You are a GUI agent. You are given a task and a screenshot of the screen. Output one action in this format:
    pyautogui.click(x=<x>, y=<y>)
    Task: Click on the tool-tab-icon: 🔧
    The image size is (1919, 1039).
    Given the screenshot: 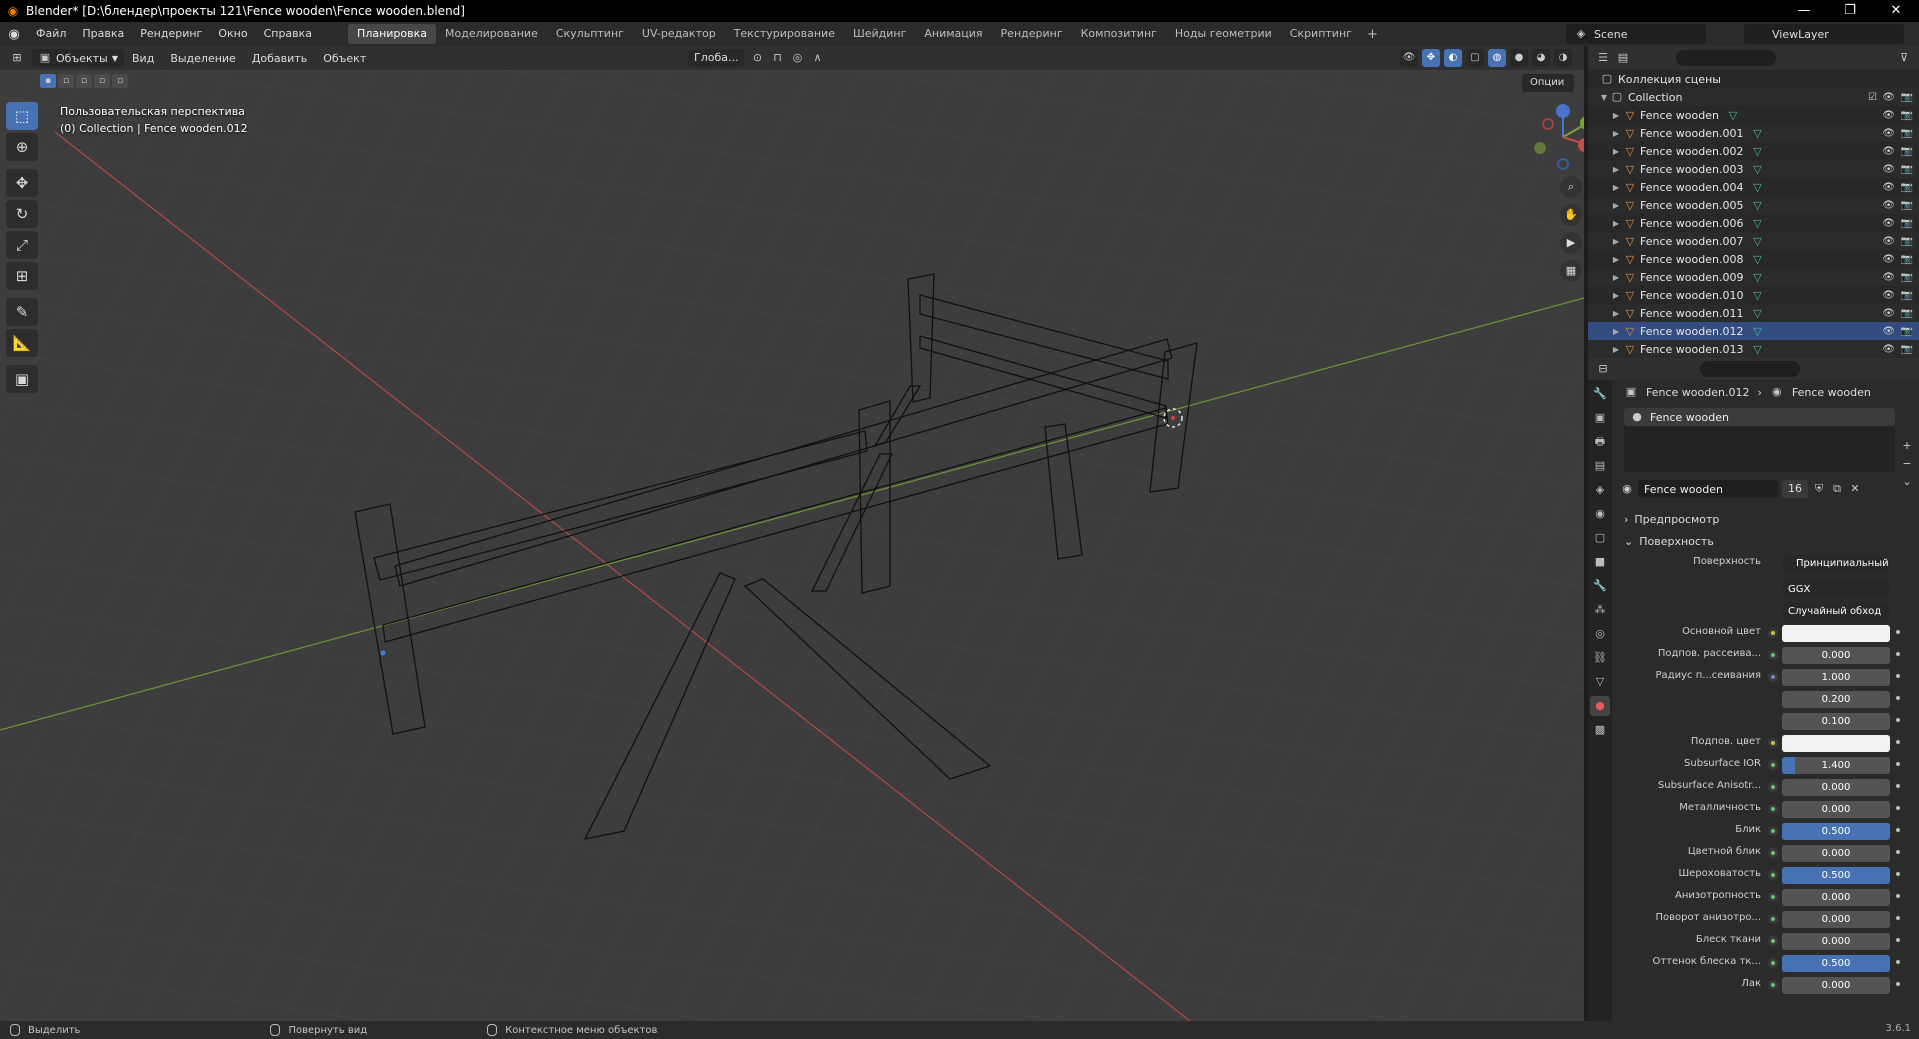 What is the action you would take?
    pyautogui.click(x=1600, y=394)
    